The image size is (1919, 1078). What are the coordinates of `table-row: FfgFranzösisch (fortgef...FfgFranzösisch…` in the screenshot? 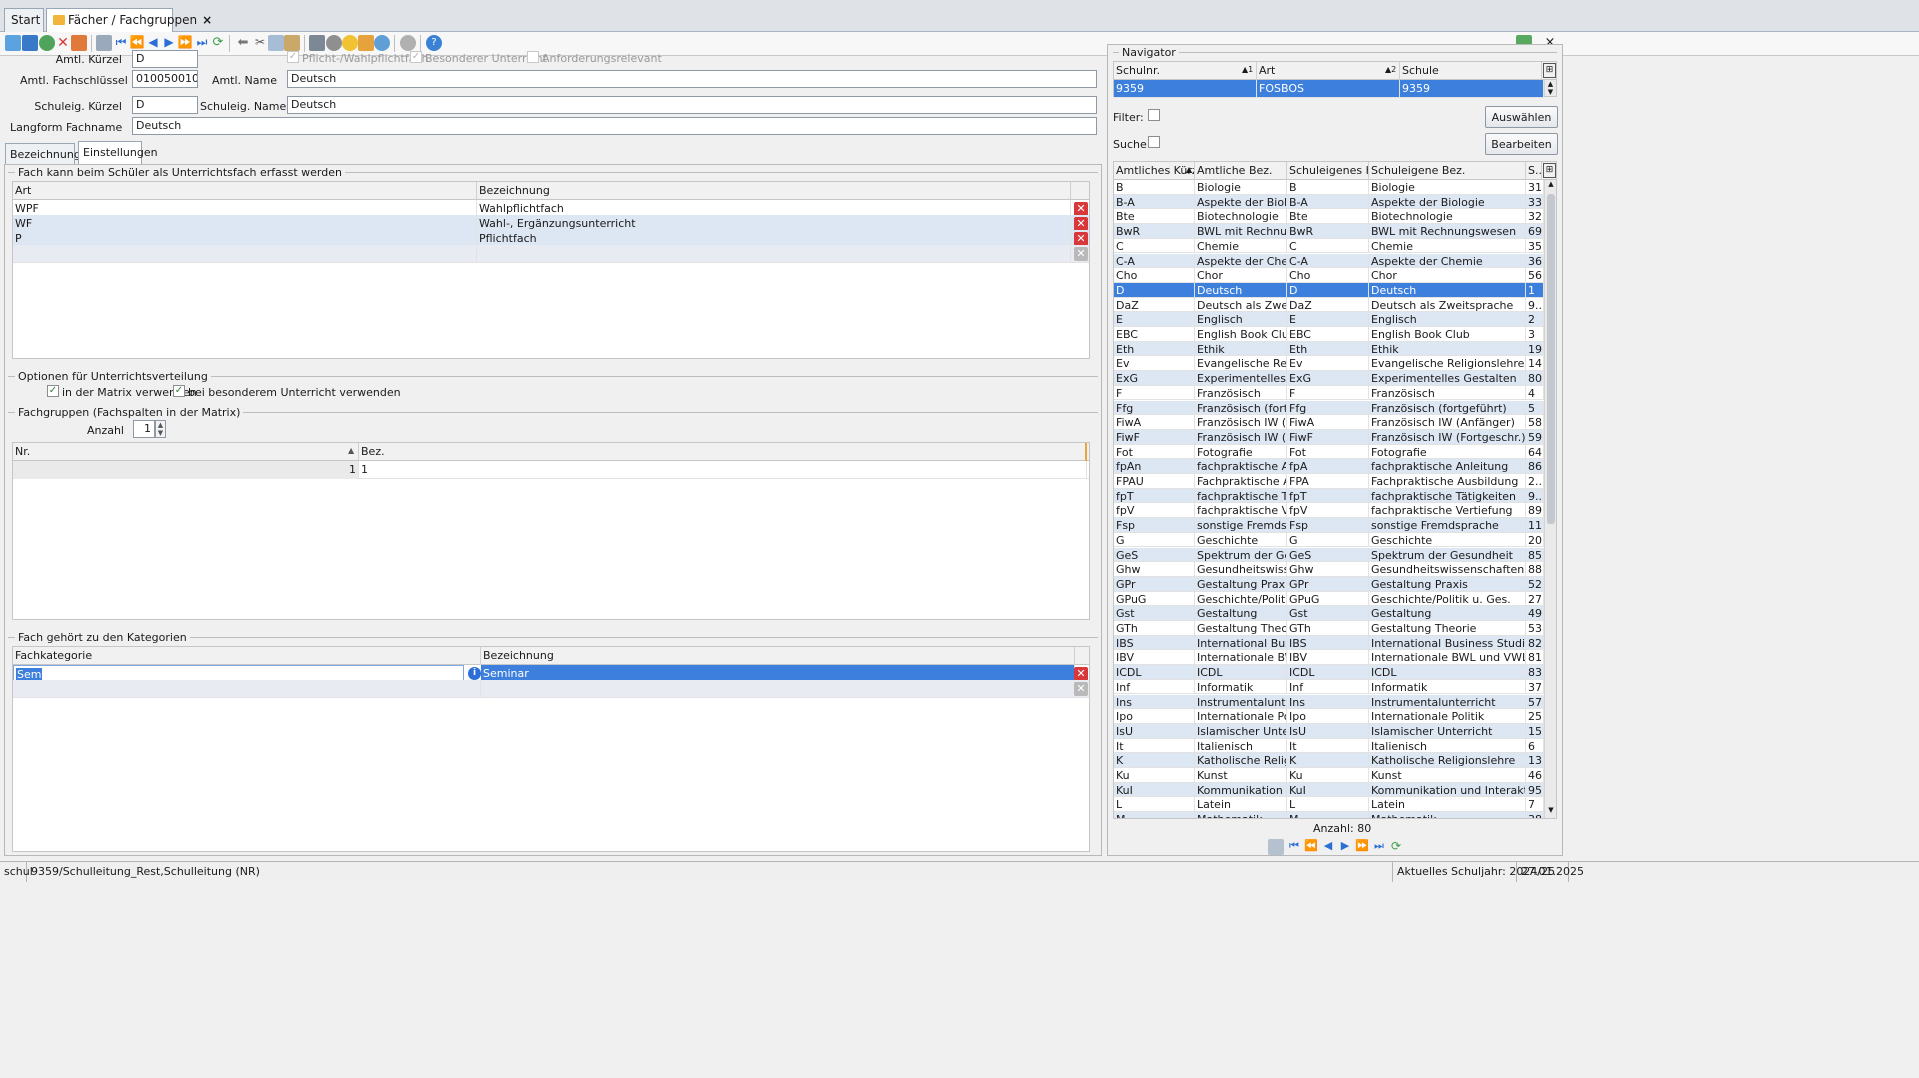 It's located at (1329, 408).